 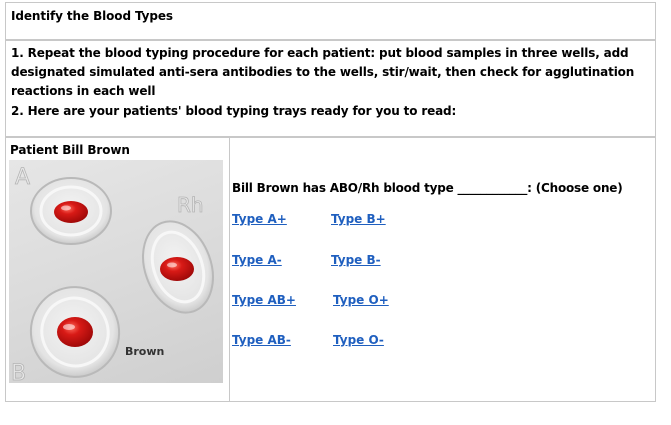 I want to click on option-type-ab-neg: Type AB-, so click(x=261, y=340).